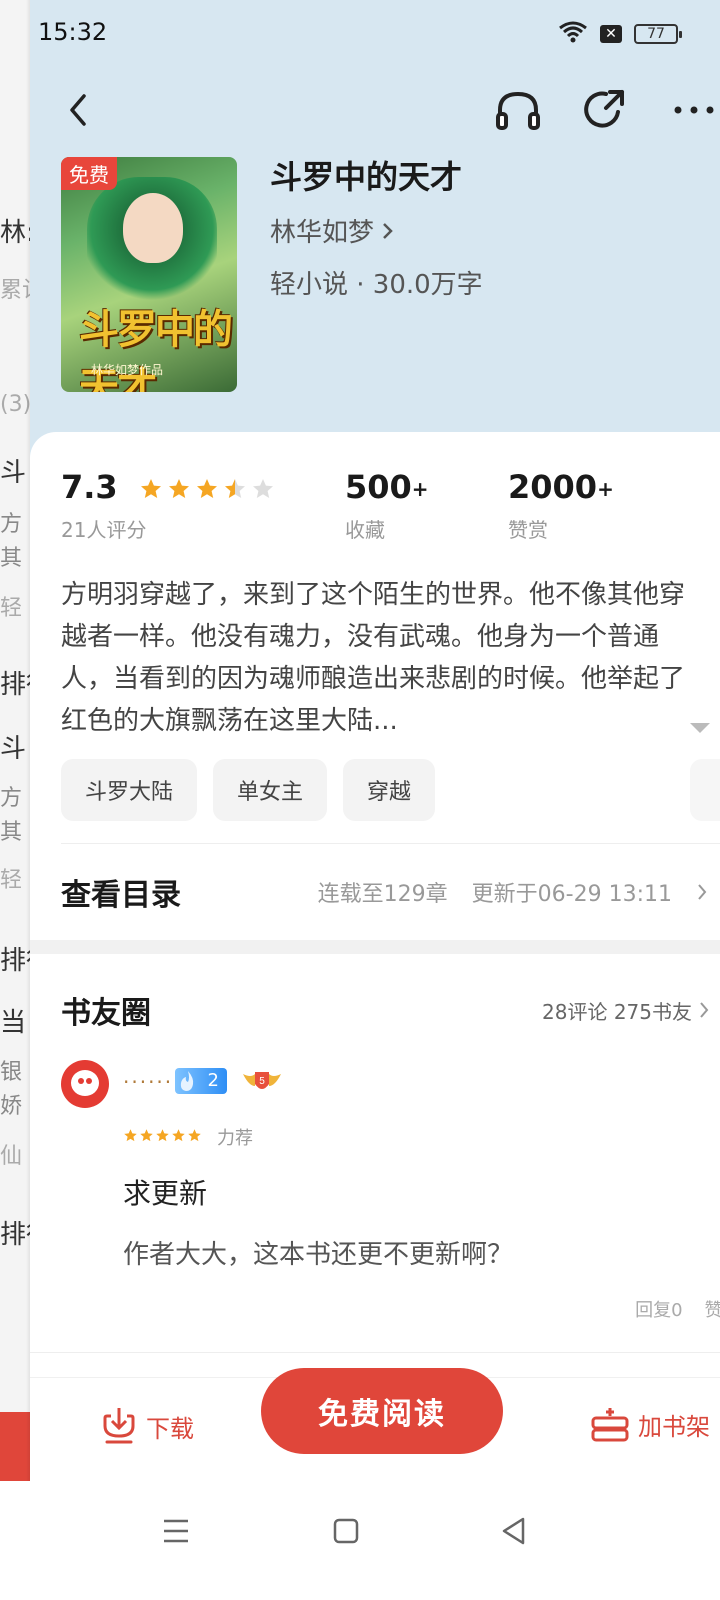 This screenshot has height=1600, width=720. I want to click on reward-suffix: +, so click(605, 489).